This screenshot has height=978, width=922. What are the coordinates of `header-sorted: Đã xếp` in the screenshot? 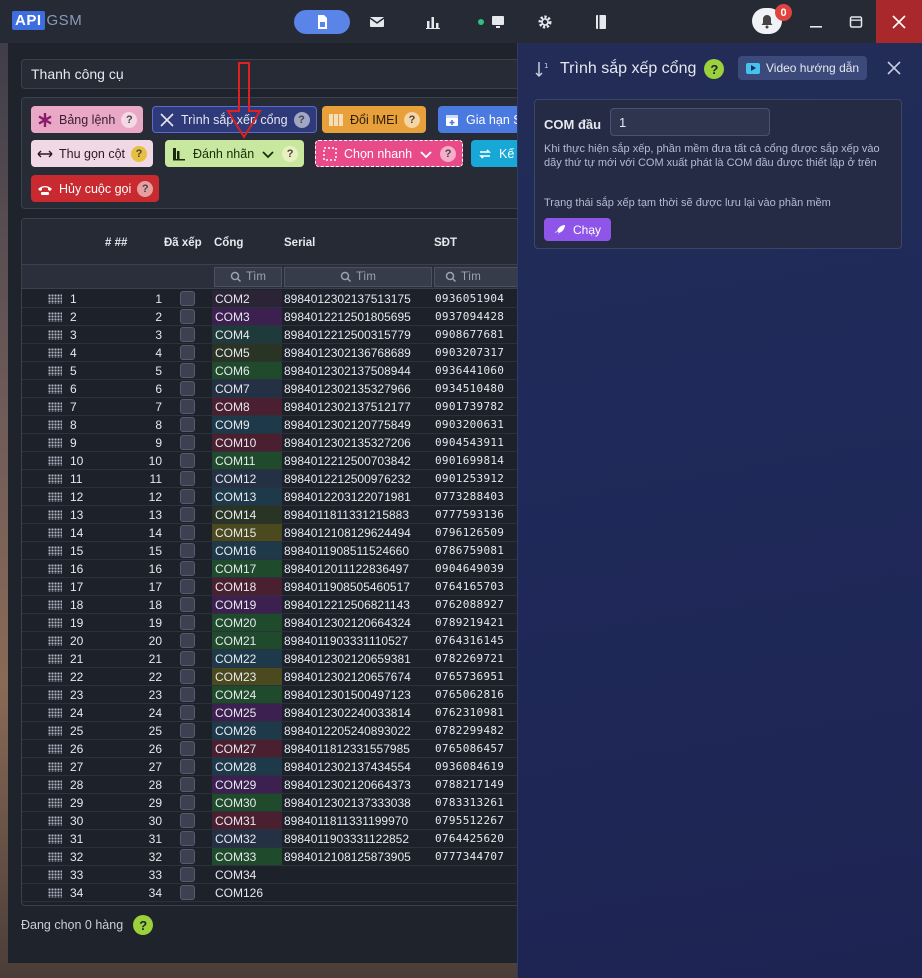 It's located at (183, 243).